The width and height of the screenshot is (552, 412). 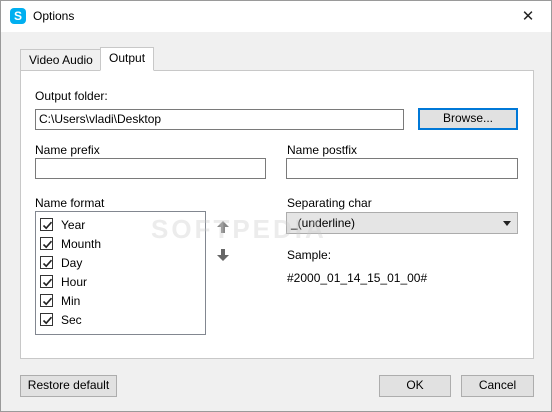 What do you see at coordinates (415, 386) in the screenshot?
I see `ok-button: OK` at bounding box center [415, 386].